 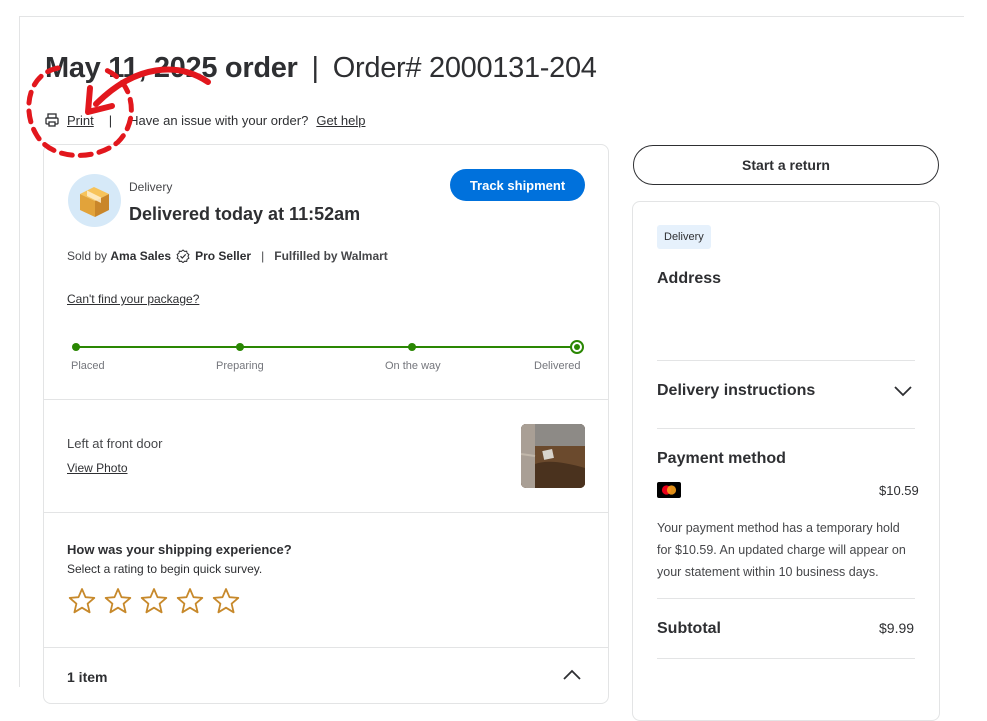 I want to click on shipment-type-label: Delivery, so click(x=151, y=187).